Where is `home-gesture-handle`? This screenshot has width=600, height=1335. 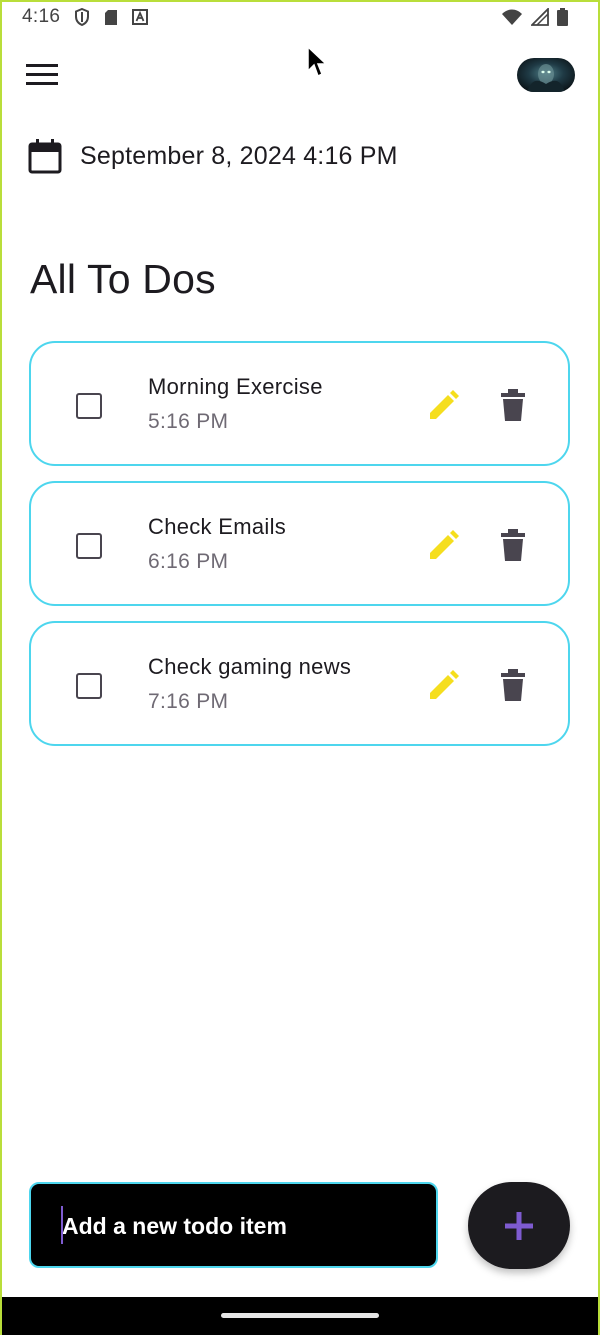 home-gesture-handle is located at coordinates (300, 1315).